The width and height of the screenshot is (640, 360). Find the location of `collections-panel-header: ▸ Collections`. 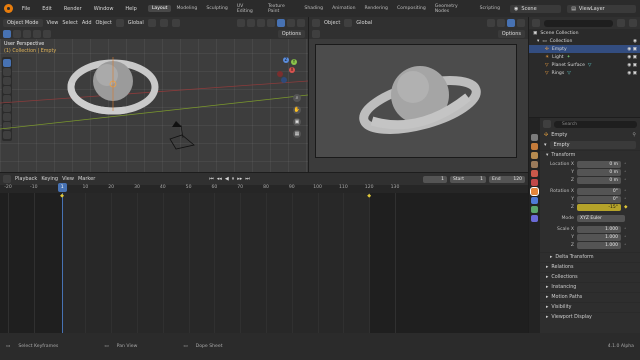

collections-panel-header: ▸ Collections is located at coordinates (590, 277).